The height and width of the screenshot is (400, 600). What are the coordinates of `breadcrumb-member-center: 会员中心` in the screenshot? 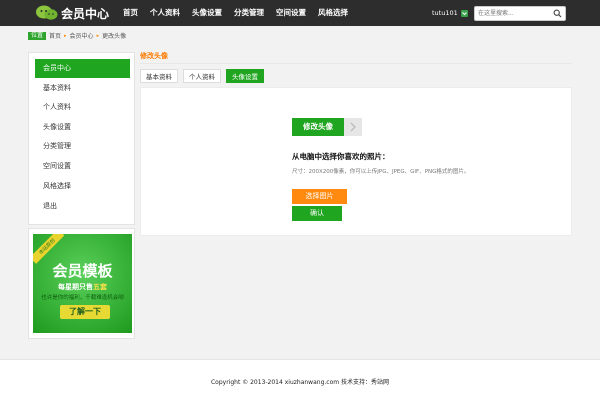 It's located at (82, 35).